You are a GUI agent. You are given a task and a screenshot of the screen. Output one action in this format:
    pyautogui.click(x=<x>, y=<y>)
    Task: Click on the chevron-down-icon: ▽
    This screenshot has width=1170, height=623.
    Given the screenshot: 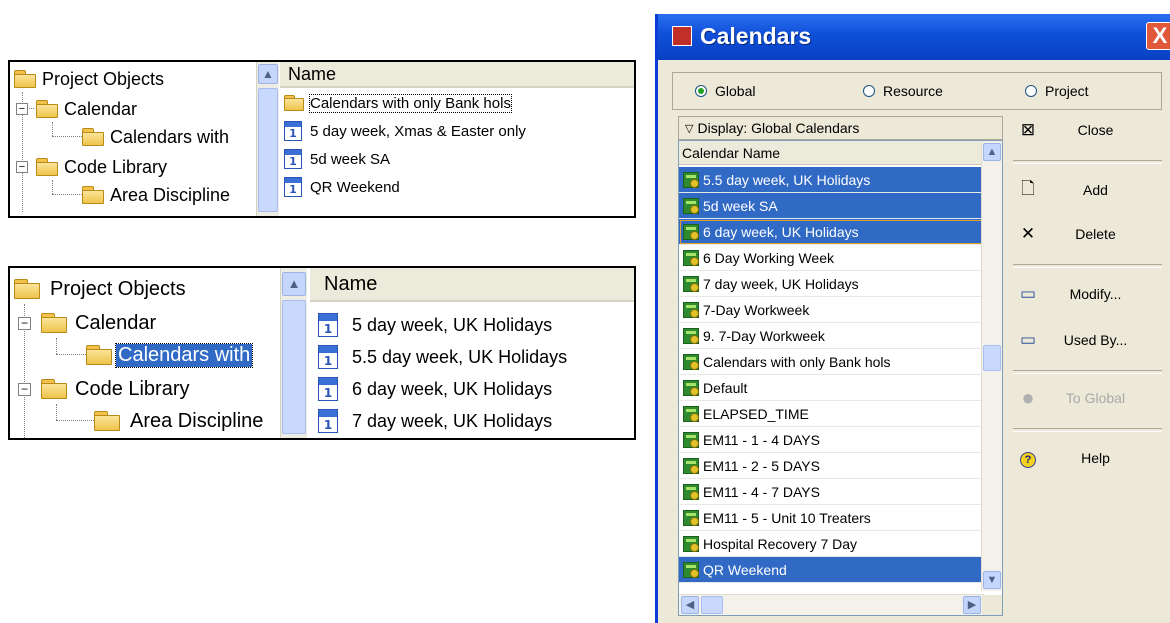 What is the action you would take?
    pyautogui.click(x=689, y=128)
    